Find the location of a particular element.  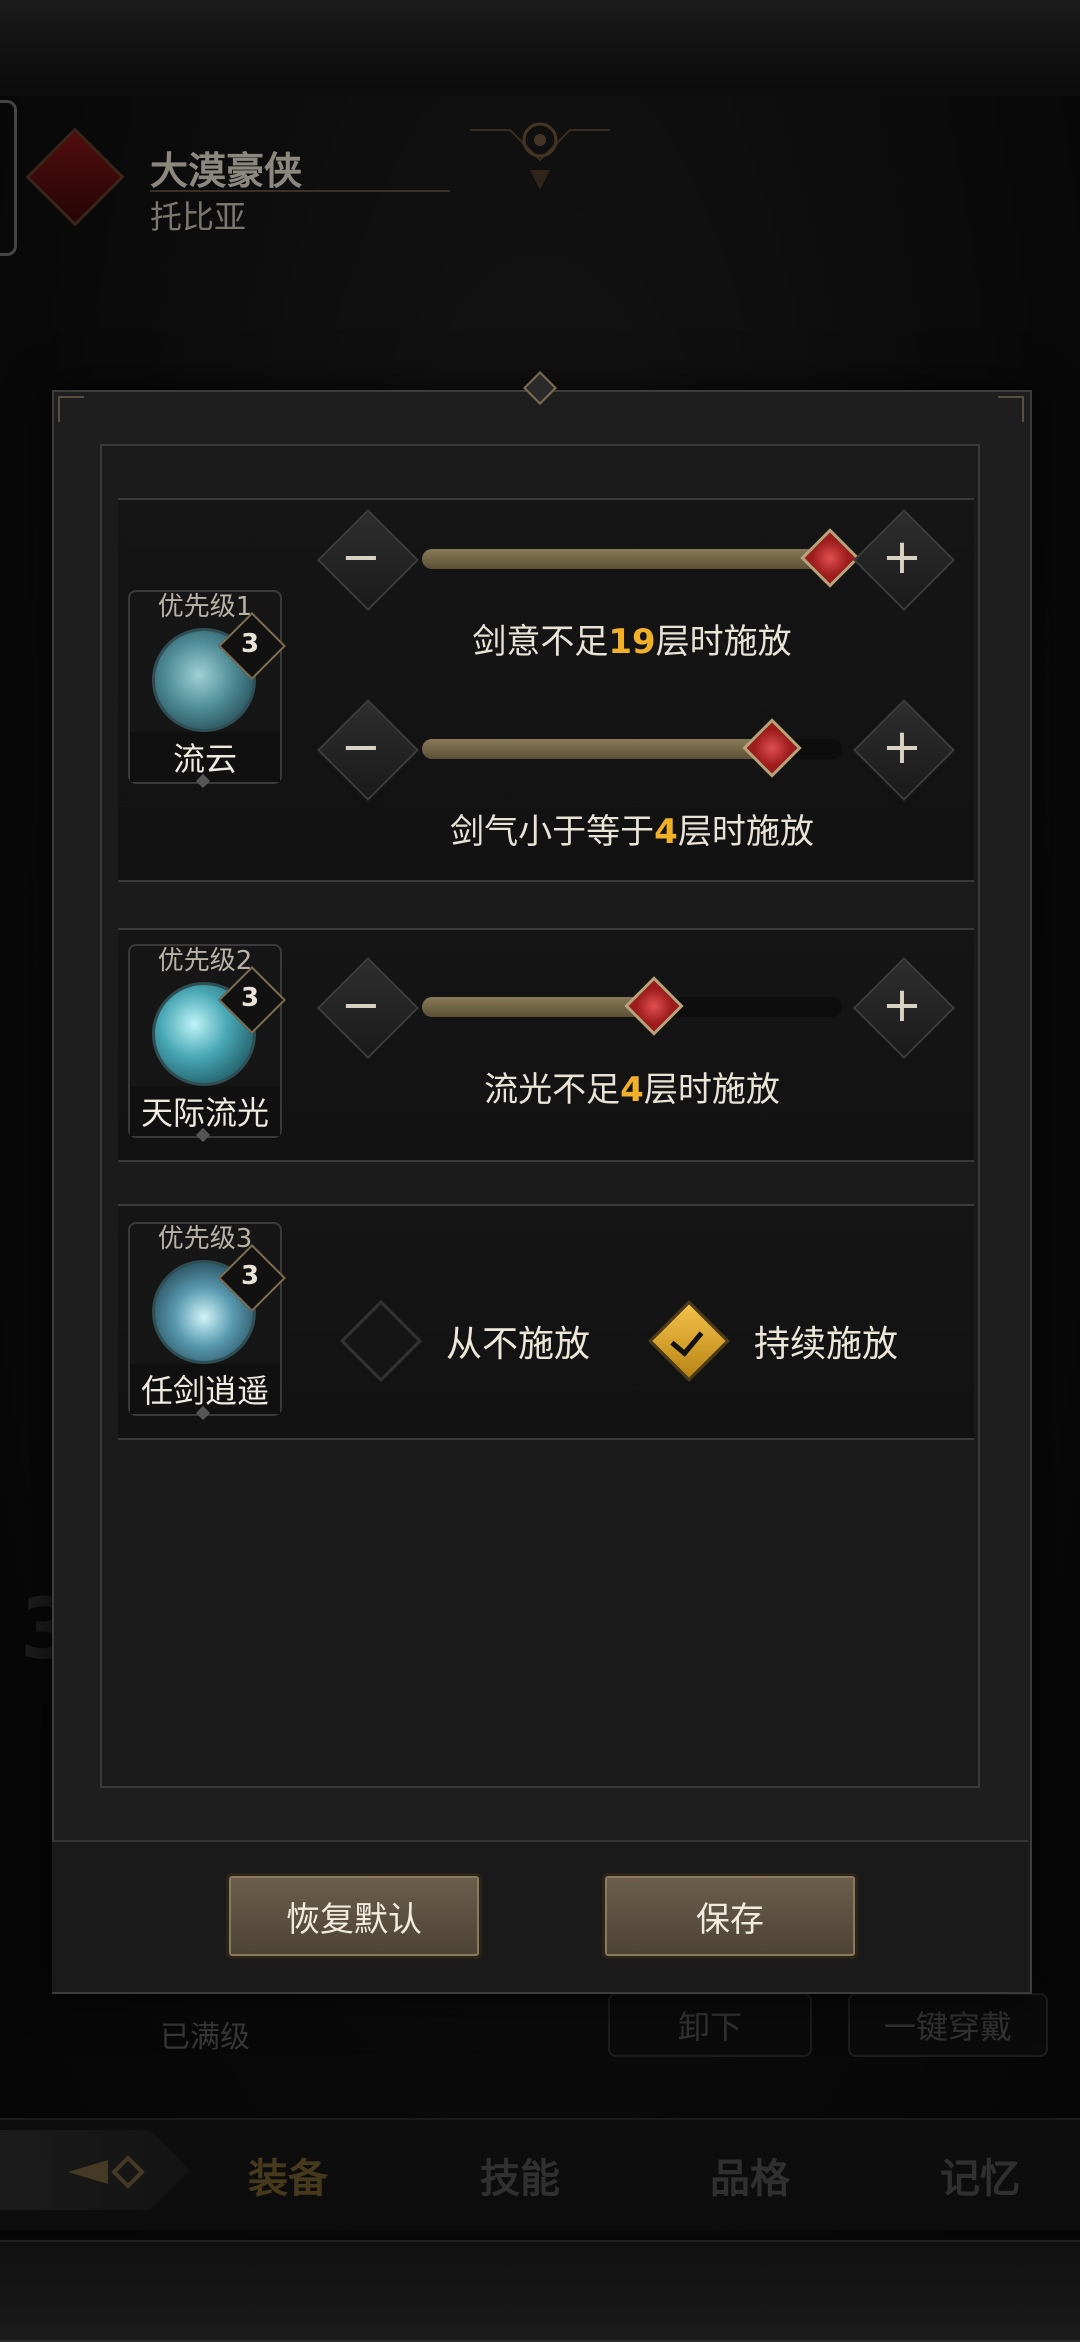

condition-text: 剑意不足19层时施放 is located at coordinates (632, 638).